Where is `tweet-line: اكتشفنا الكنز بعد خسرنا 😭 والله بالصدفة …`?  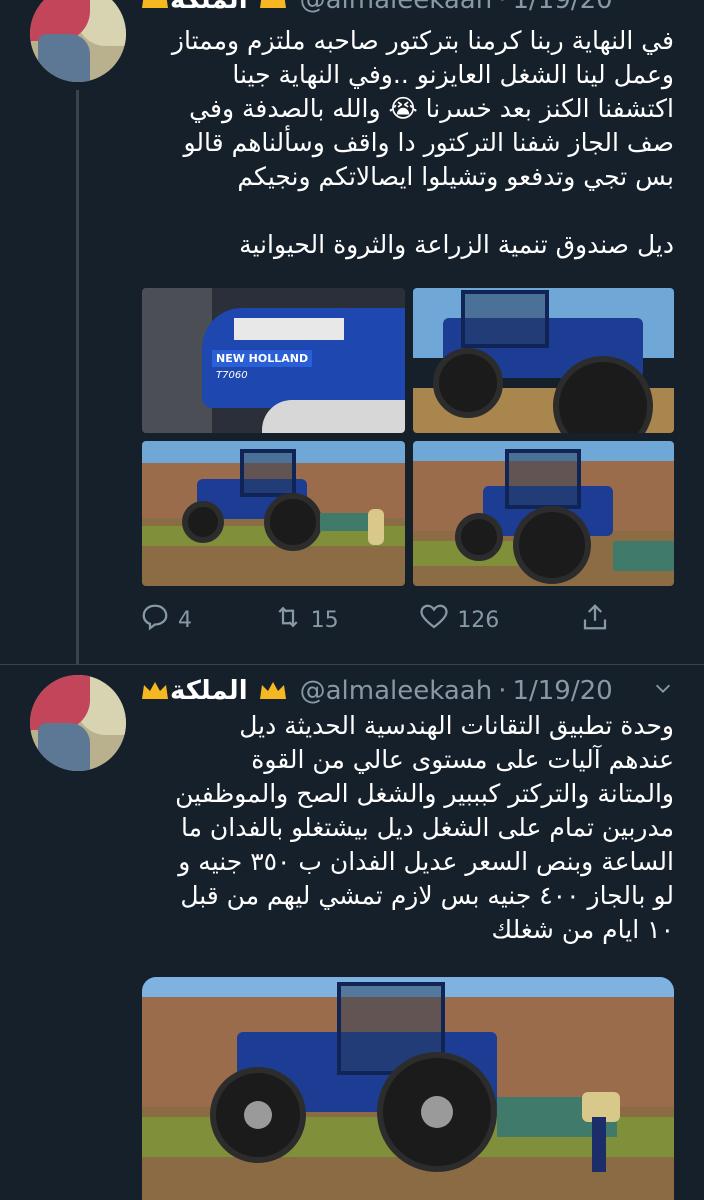
tweet-line: اكتشفنا الكنز بعد خسرنا 😭 والله بالصدفة … is located at coordinates (431, 108).